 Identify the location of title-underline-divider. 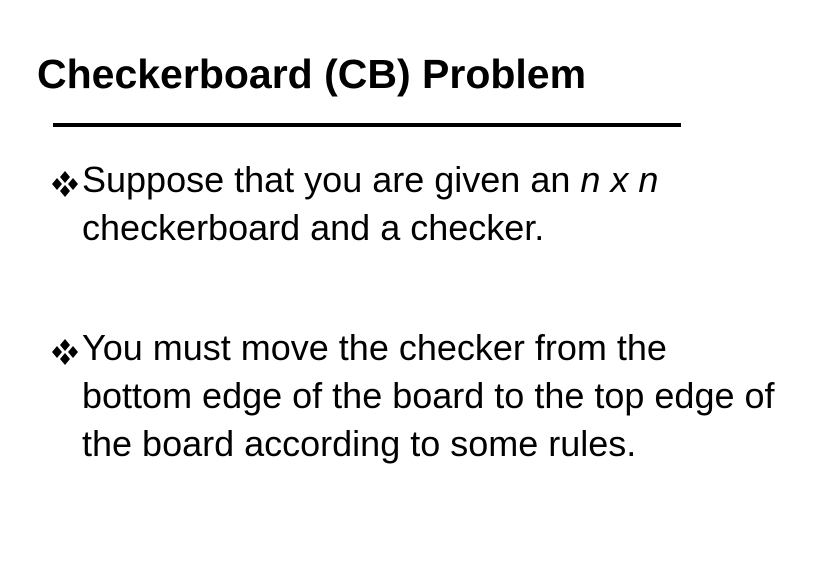
(367, 125).